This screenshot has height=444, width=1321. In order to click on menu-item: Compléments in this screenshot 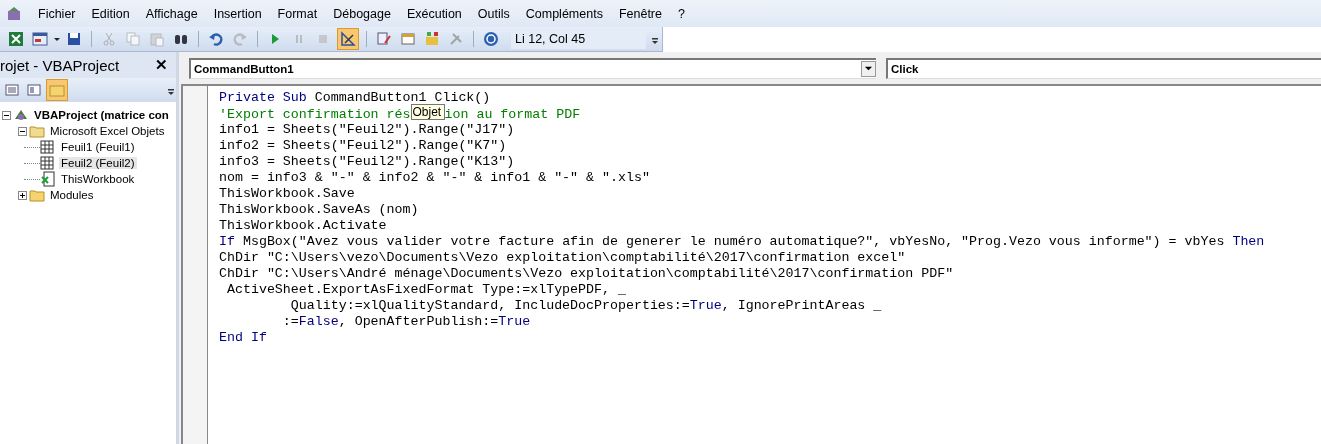, I will do `click(564, 13)`.